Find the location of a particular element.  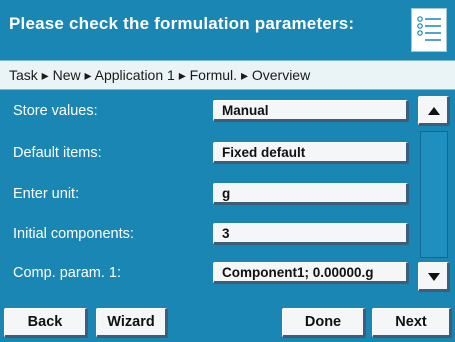

scroll-up-button is located at coordinates (434, 111).